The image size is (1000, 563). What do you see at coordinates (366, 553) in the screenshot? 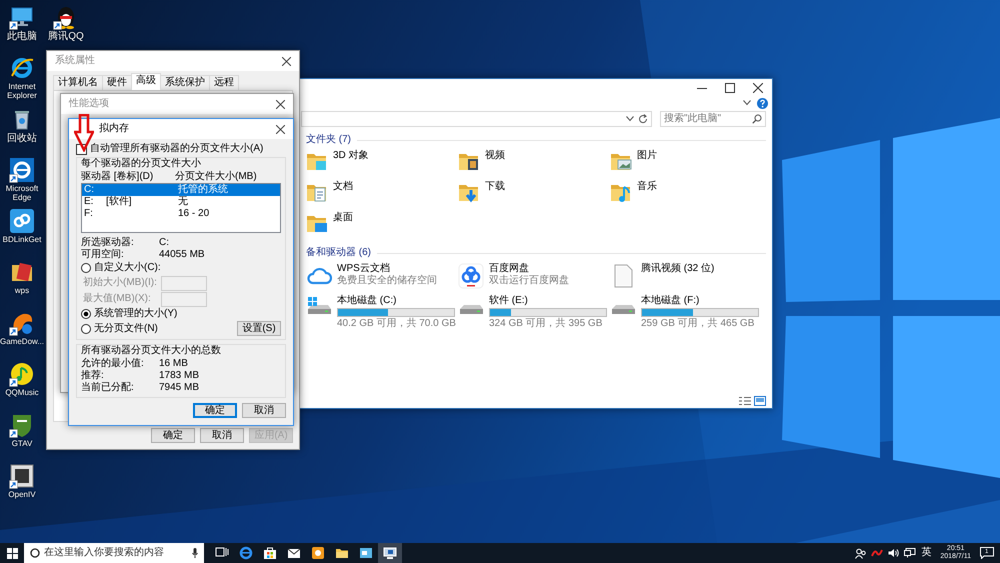
I see `window-icon` at bounding box center [366, 553].